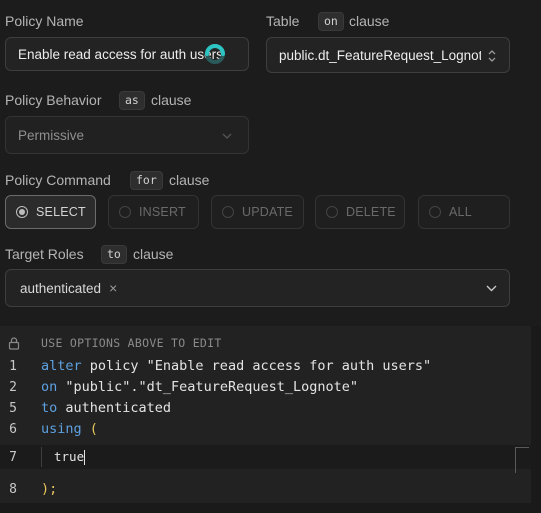 The width and height of the screenshot is (541, 513). What do you see at coordinates (89, 429) in the screenshot?
I see `code-paren: (` at bounding box center [89, 429].